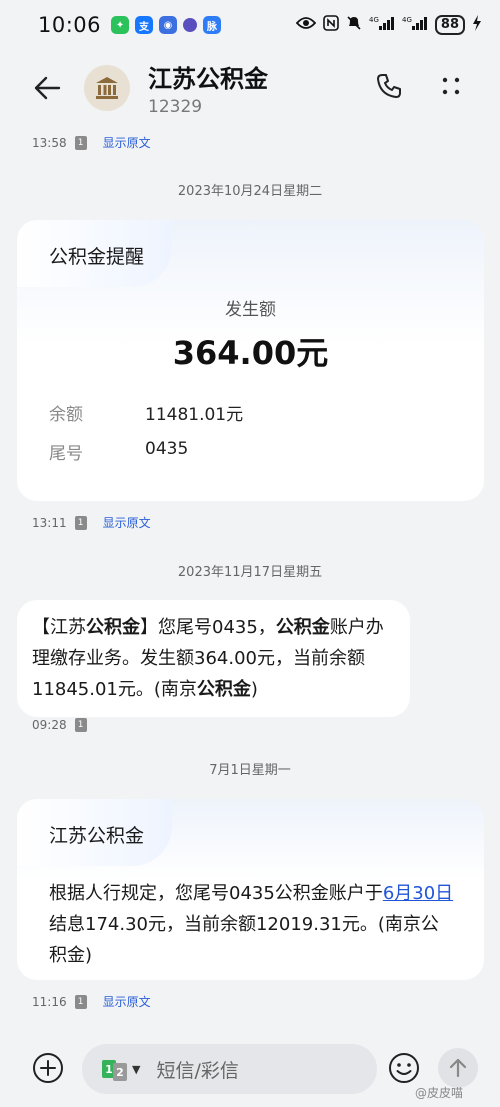  Describe the element at coordinates (382, 25) in the screenshot. I see `signal-1-icon: 4G` at that location.